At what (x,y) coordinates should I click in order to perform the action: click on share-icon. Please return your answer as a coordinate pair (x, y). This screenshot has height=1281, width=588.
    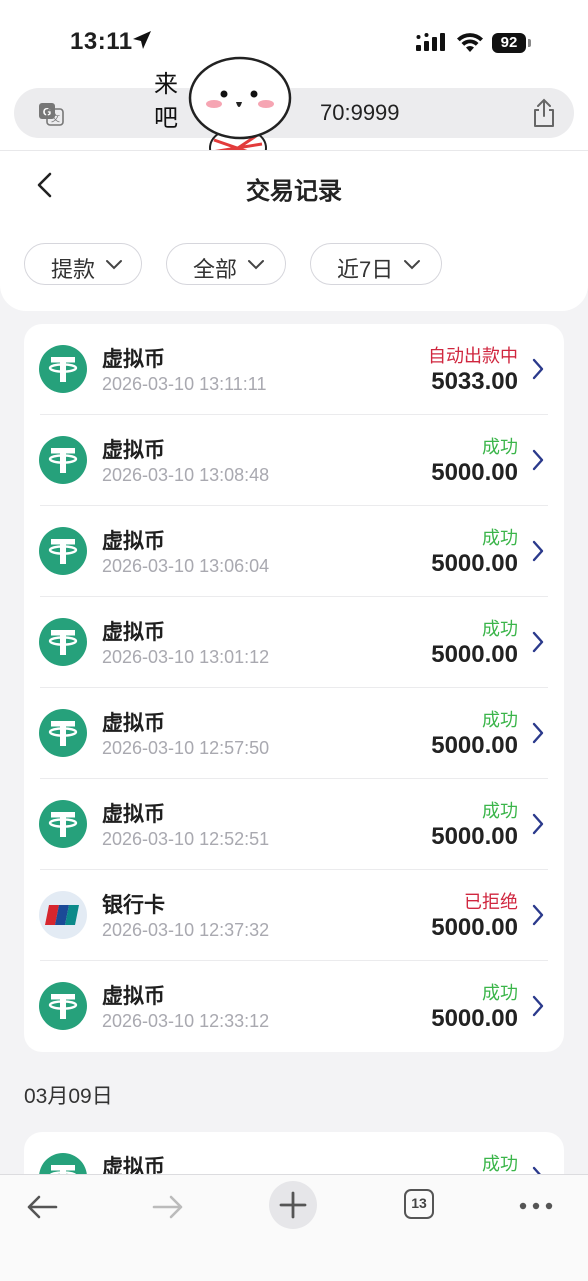
    Looking at the image, I should click on (544, 113).